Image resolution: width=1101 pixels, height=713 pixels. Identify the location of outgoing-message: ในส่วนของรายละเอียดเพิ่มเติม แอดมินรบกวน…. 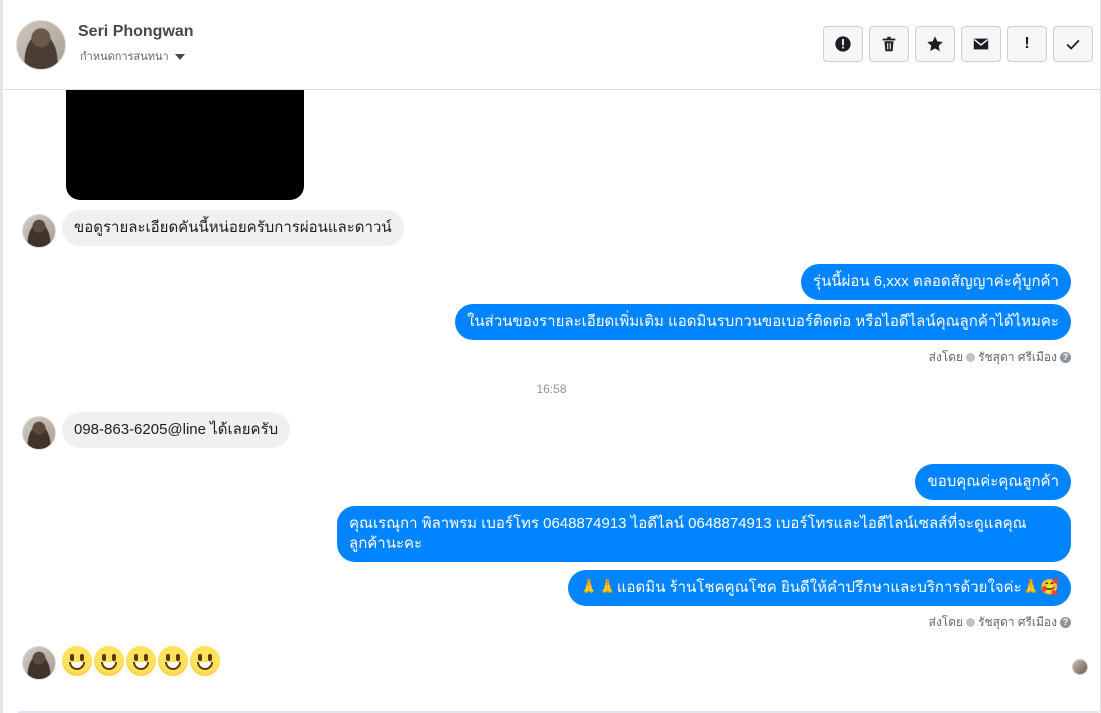
(763, 322).